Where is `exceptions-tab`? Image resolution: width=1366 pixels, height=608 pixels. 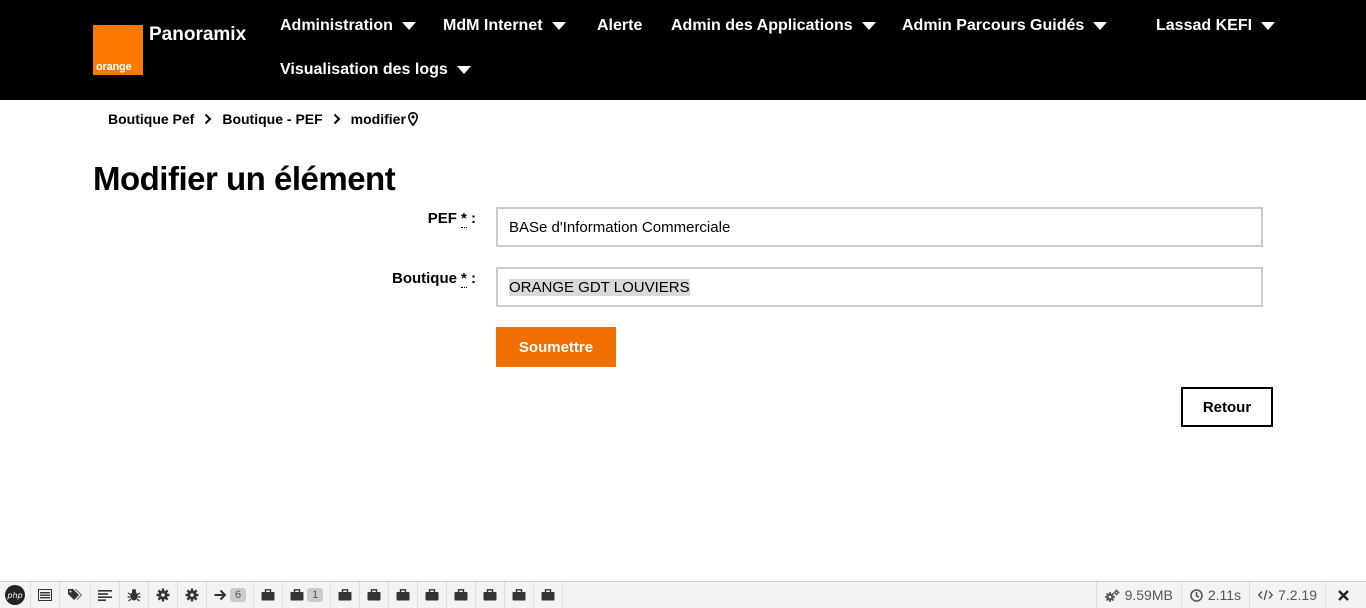 exceptions-tab is located at coordinates (134, 595).